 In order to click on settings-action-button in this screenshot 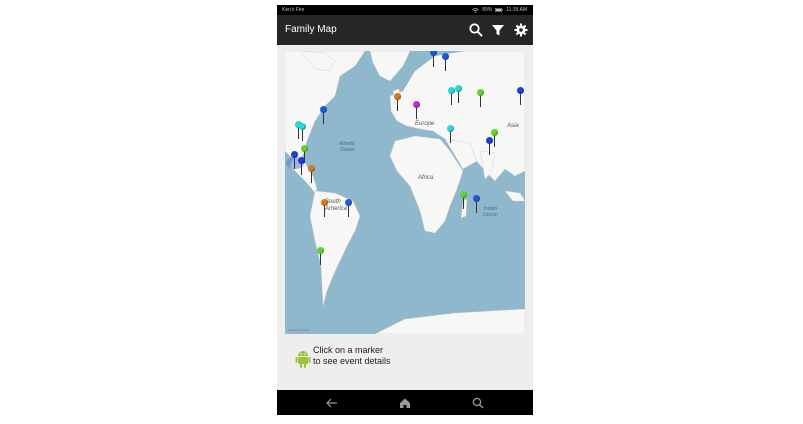, I will do `click(521, 30)`.